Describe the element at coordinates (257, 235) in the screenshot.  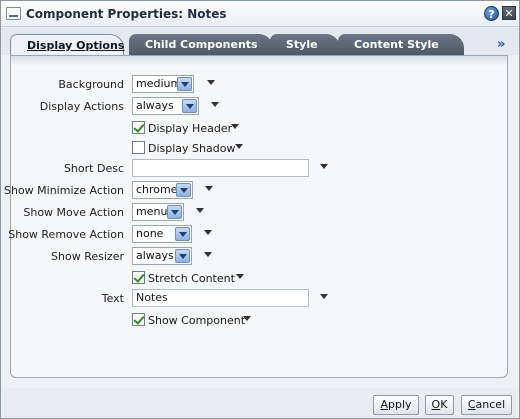
I see `show-remove-row: Show Remove Action none` at that location.